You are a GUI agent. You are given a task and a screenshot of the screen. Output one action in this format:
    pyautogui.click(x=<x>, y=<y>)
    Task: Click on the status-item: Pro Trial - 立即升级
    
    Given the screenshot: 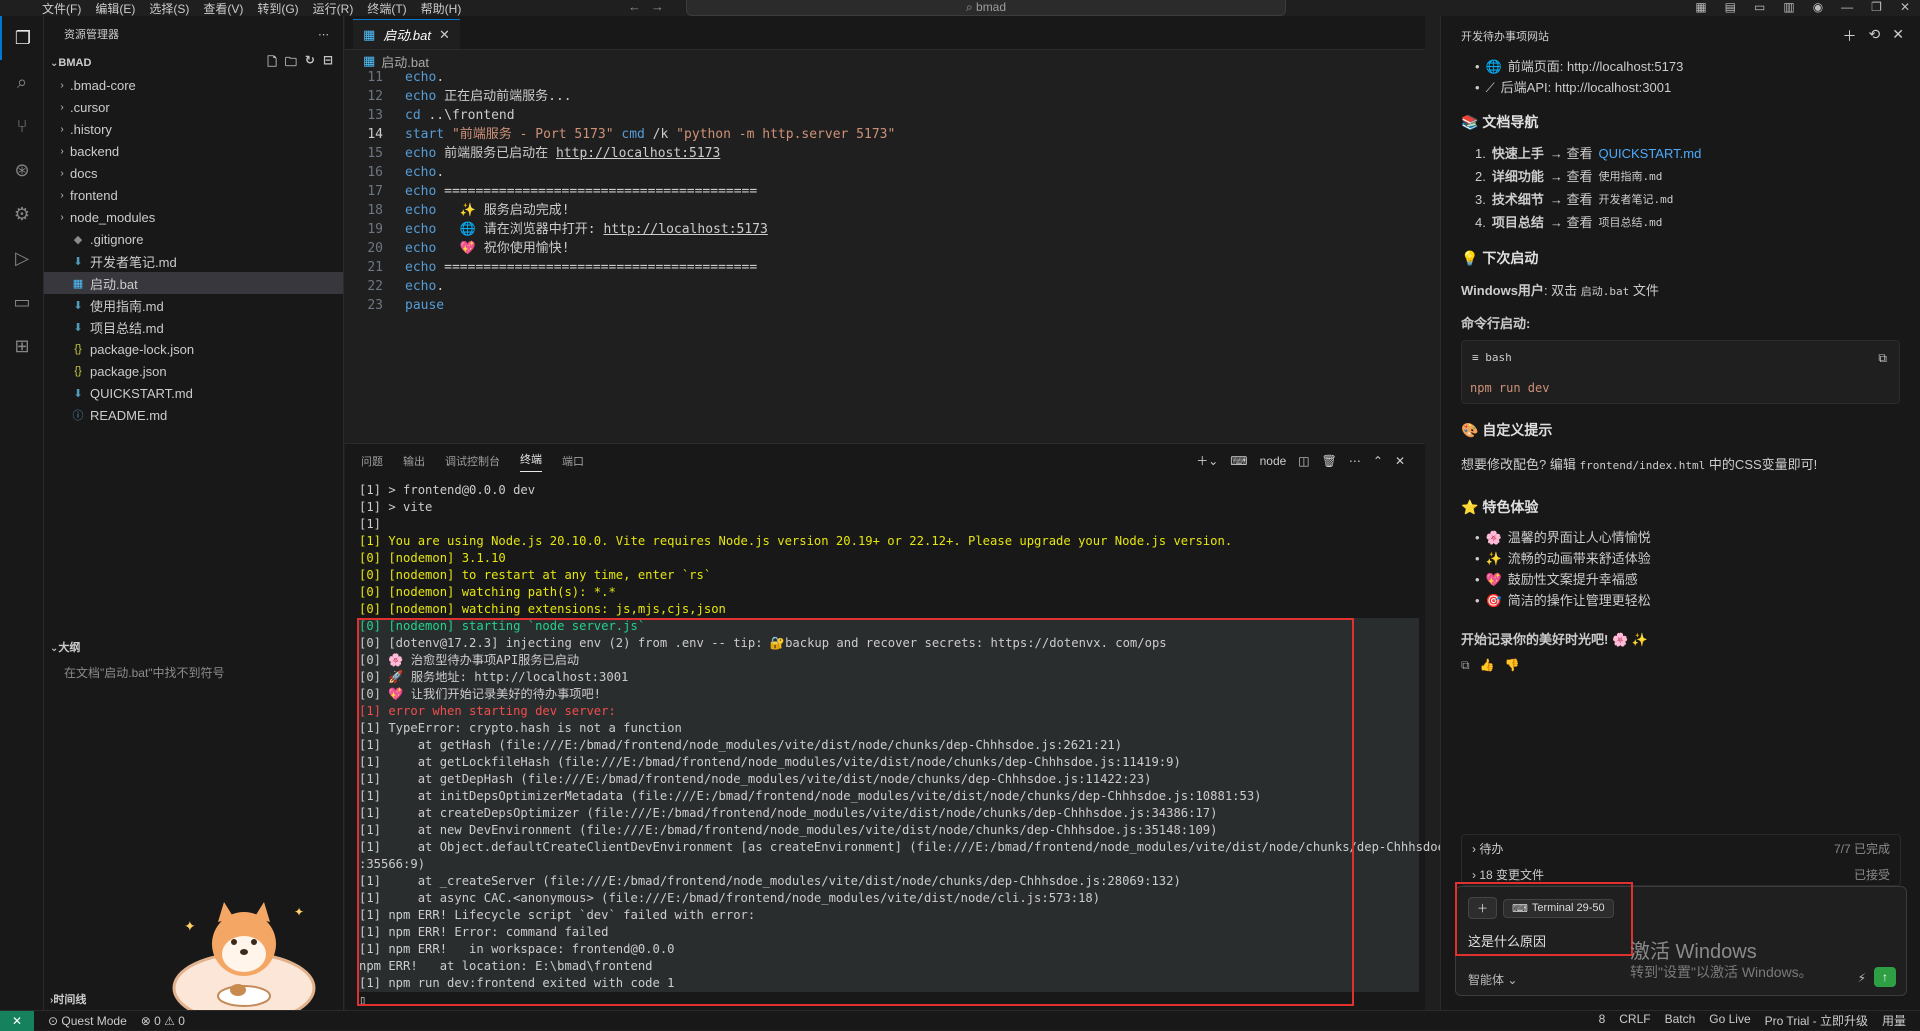 What is the action you would take?
    pyautogui.click(x=1816, y=1020)
    